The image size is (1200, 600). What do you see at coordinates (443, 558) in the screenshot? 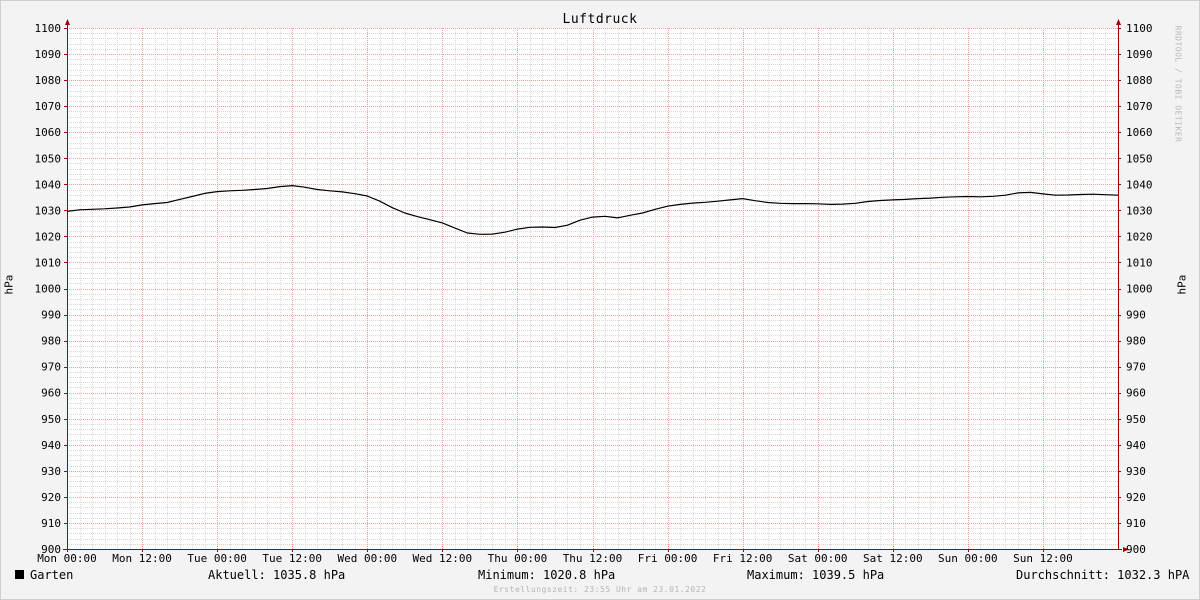
I see `x-tick-label: Wed 12:00` at bounding box center [443, 558].